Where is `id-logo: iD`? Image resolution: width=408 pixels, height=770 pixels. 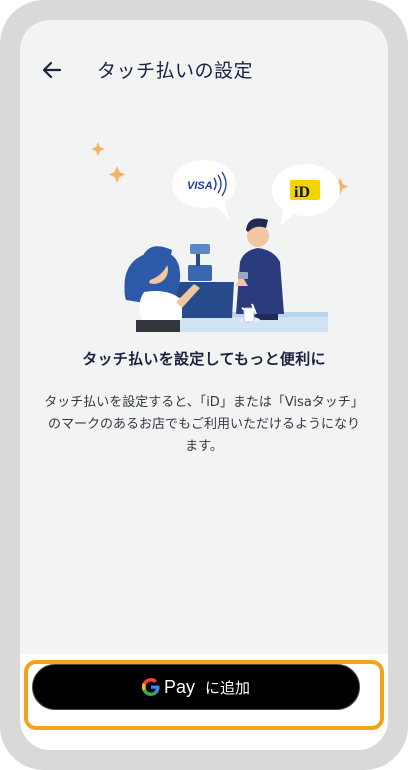
id-logo: iD is located at coordinates (302, 192).